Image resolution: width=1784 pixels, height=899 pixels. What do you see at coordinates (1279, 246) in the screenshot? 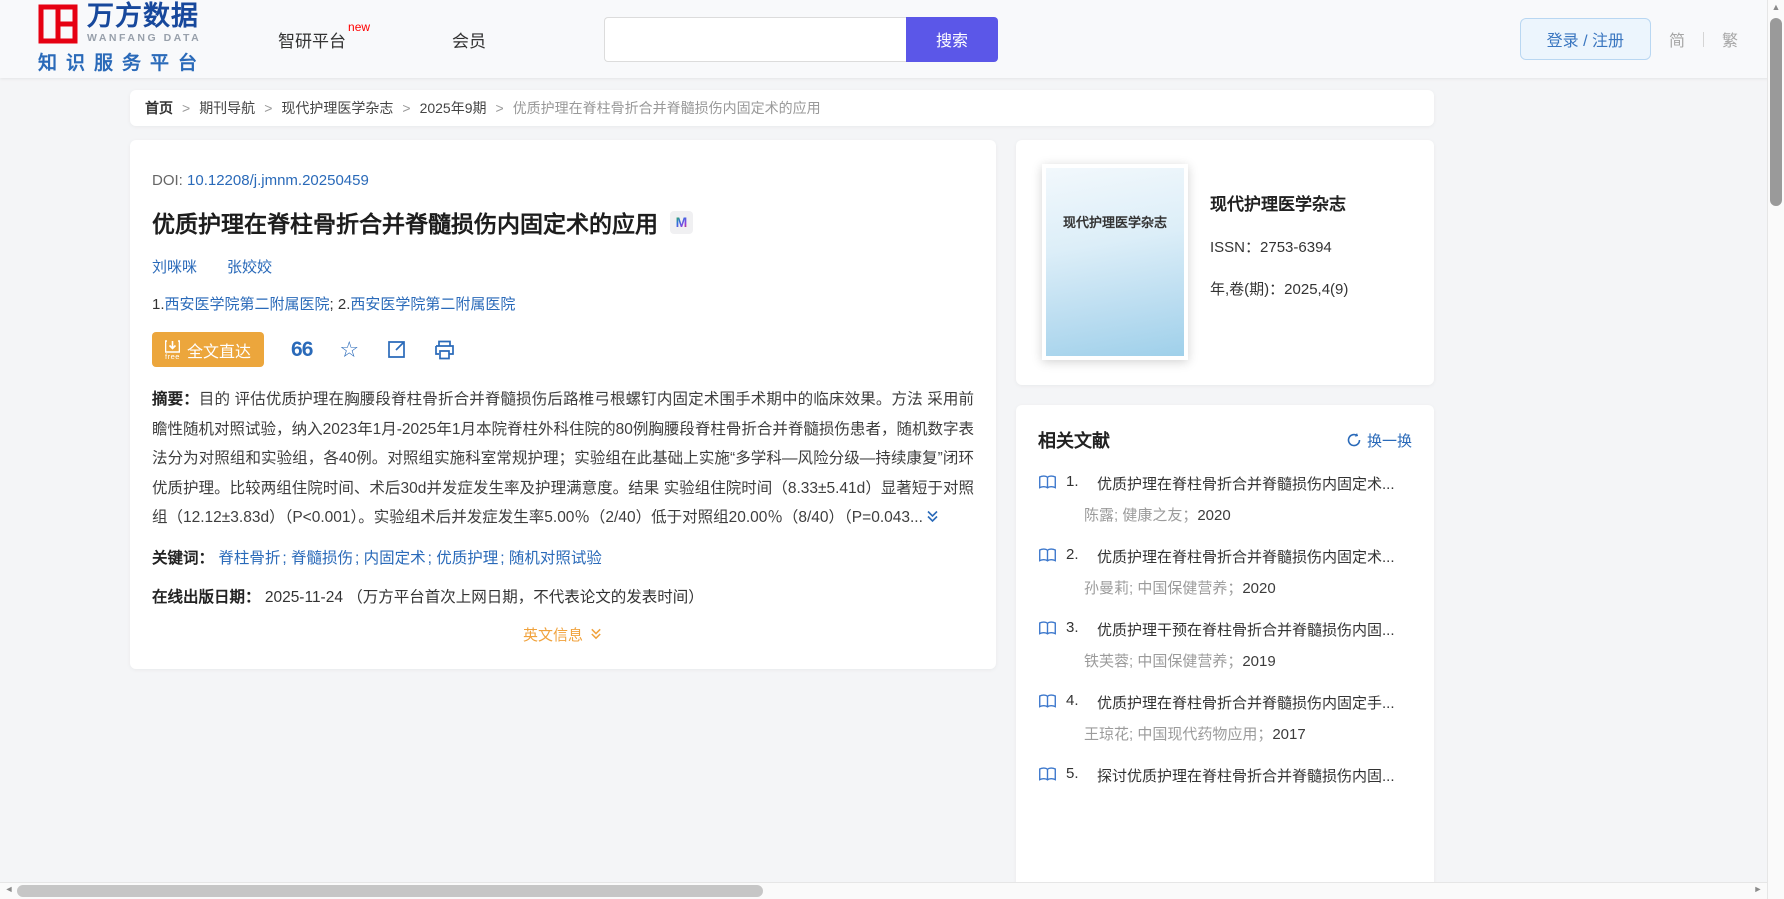
I see `journal-issn-row: ISSN：2753-6394` at bounding box center [1279, 246].